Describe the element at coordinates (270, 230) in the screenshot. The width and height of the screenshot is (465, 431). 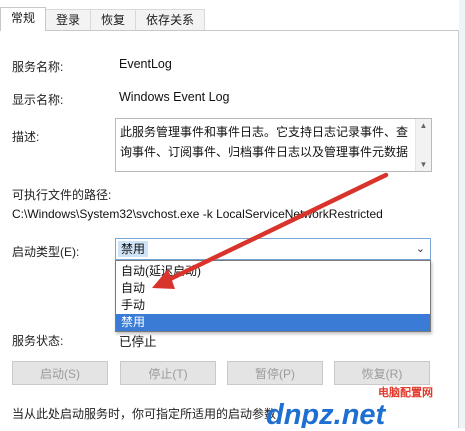
I see `annotation-arrow` at that location.